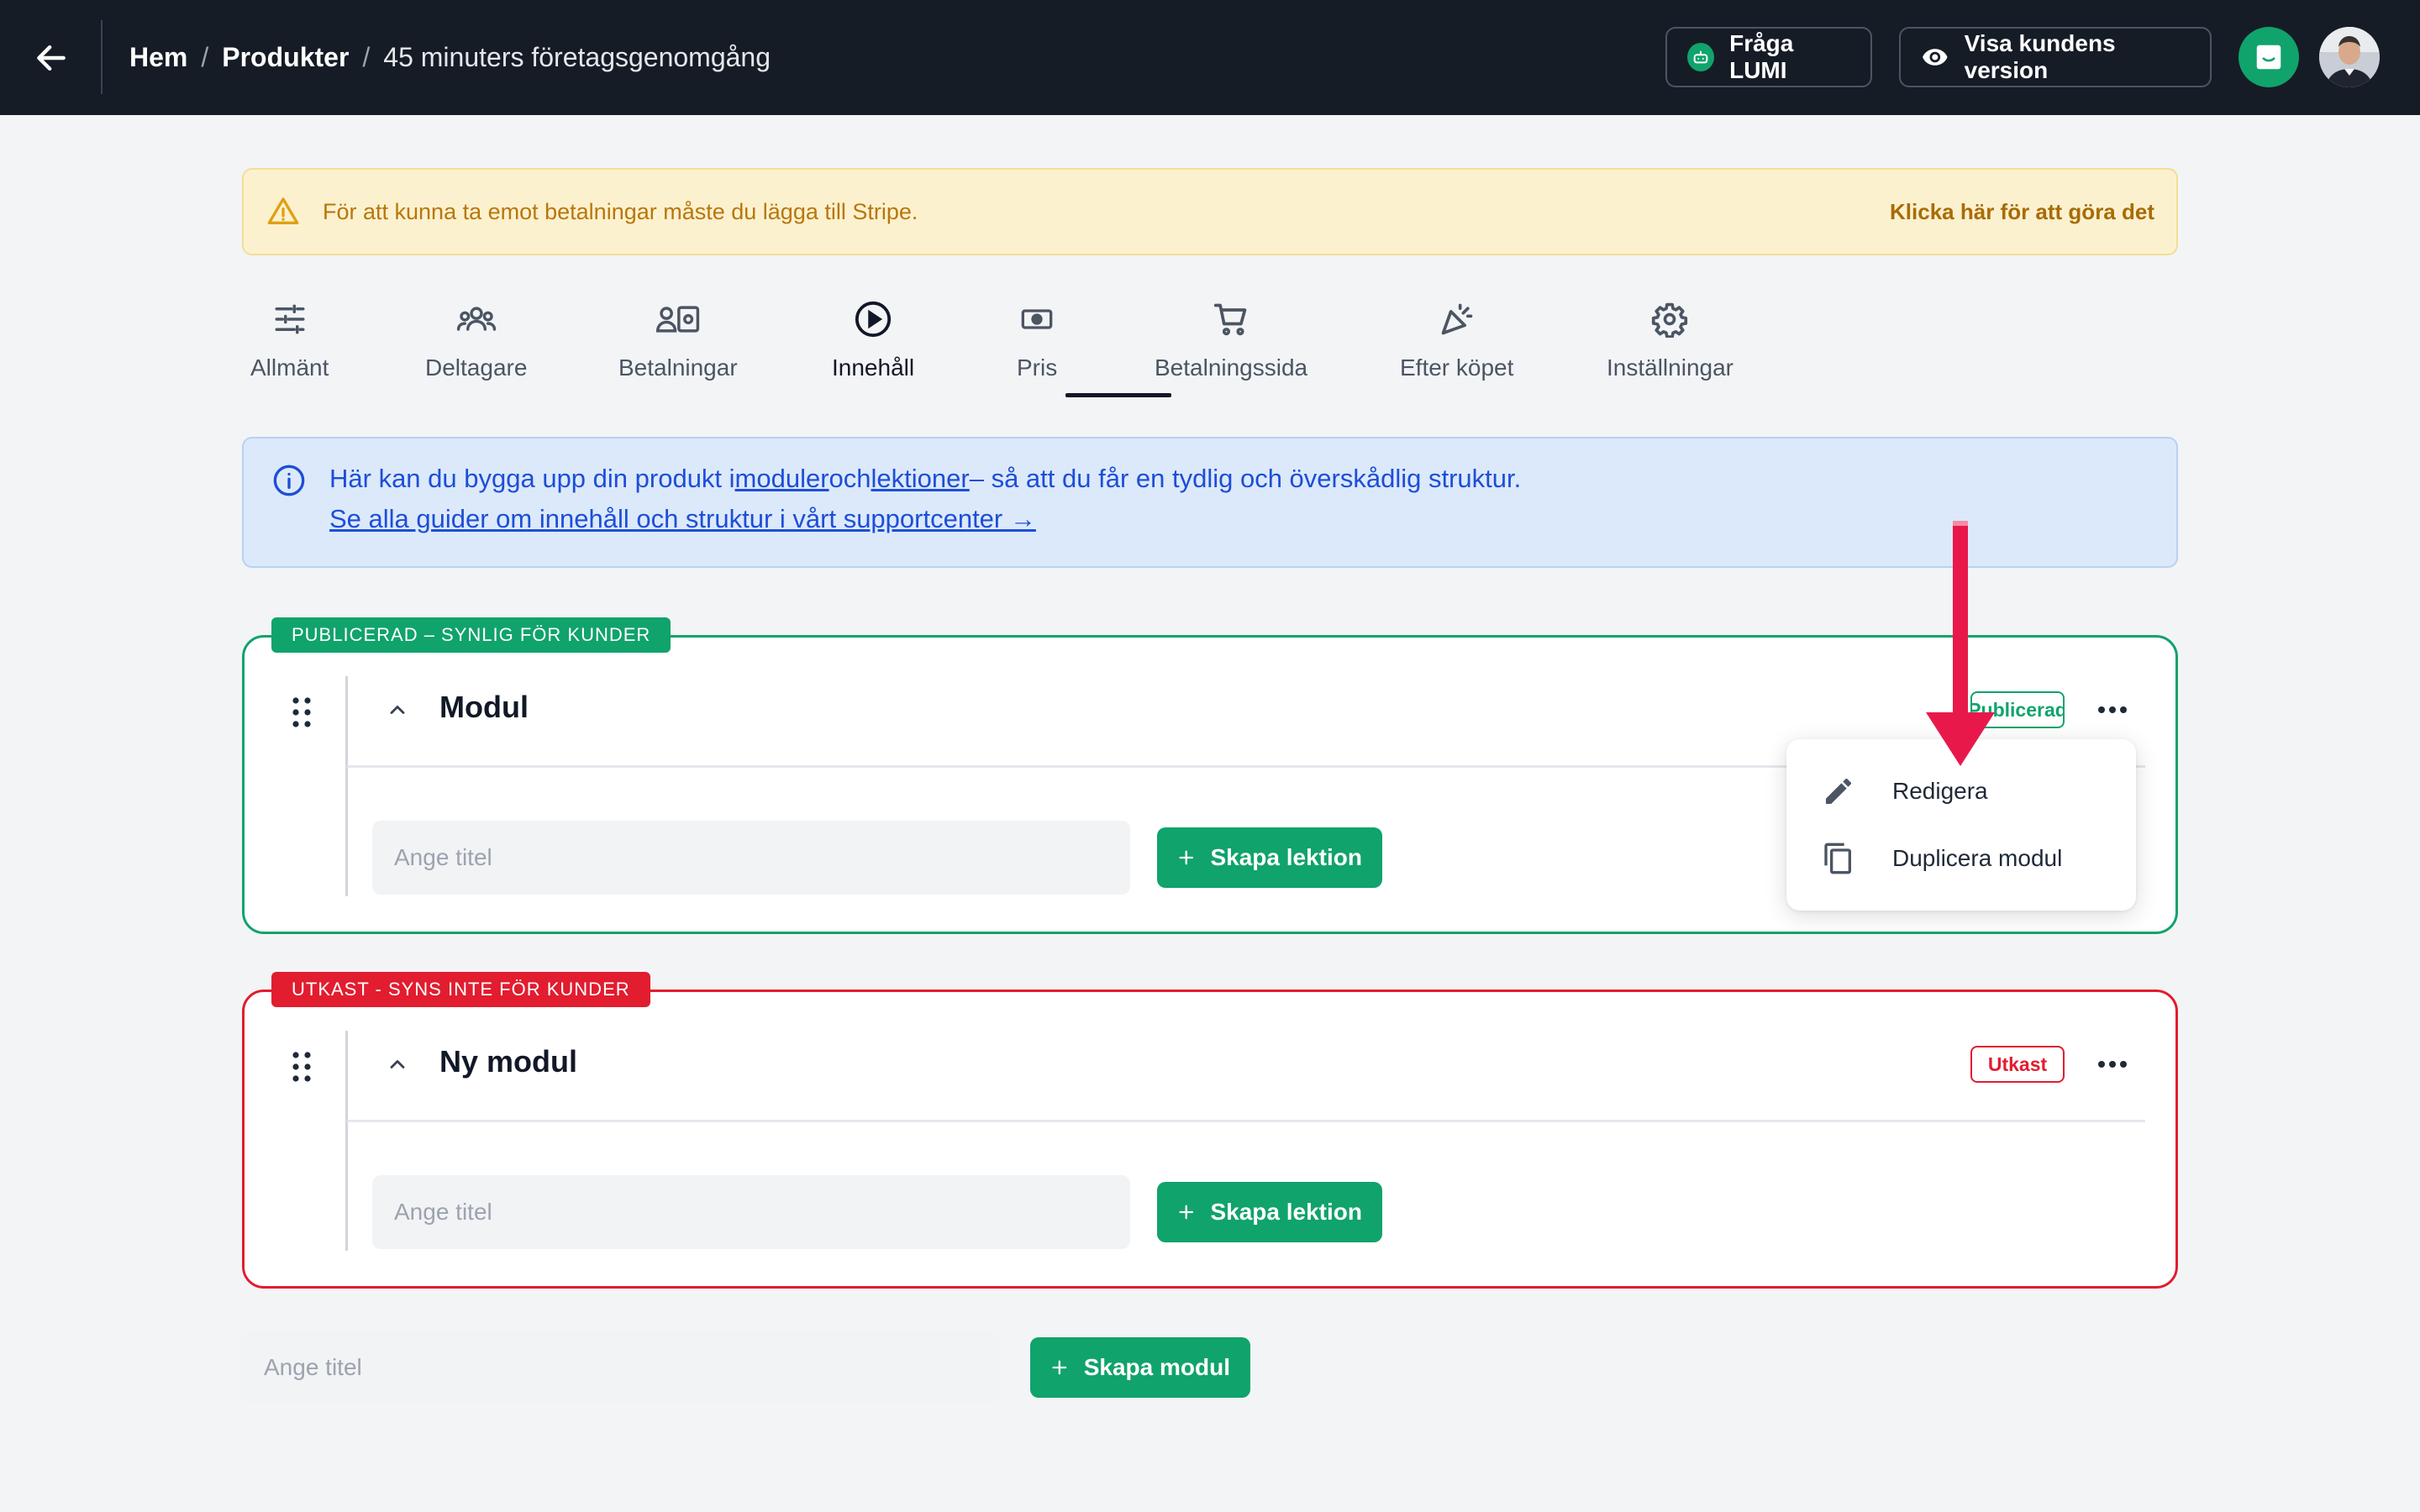 The width and height of the screenshot is (2420, 1512). What do you see at coordinates (873, 367) in the screenshot?
I see `tab-label: Innehåll` at bounding box center [873, 367].